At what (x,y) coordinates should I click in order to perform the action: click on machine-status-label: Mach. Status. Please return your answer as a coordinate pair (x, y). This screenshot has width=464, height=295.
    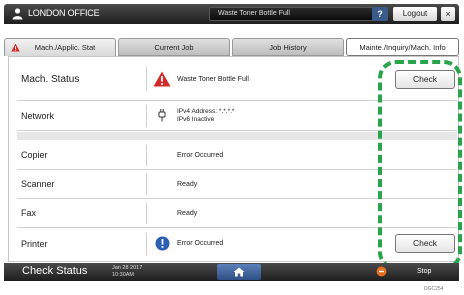
    Looking at the image, I should click on (50, 79).